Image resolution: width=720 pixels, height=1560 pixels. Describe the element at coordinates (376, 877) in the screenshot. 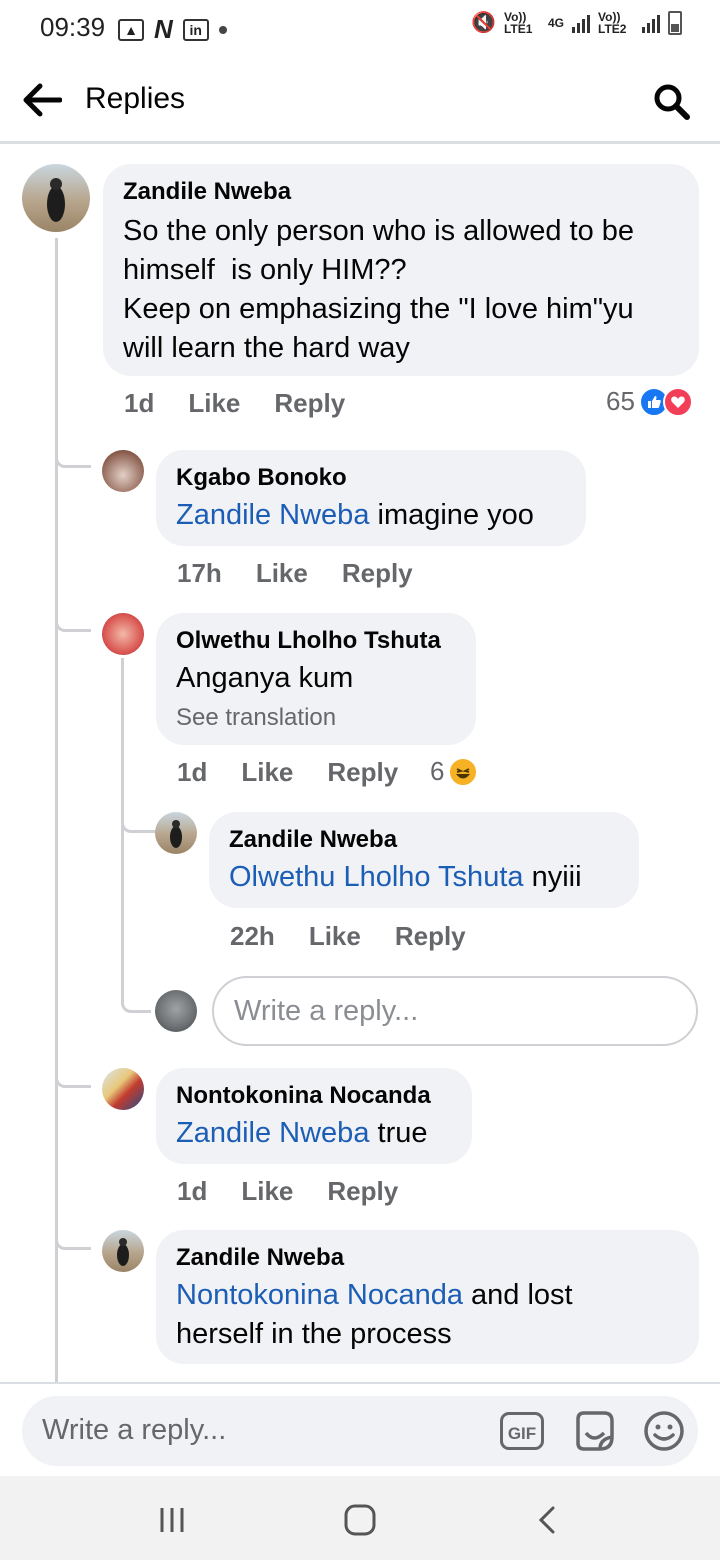

I see `mention-link: Olwethu Lholho Tshuta` at that location.